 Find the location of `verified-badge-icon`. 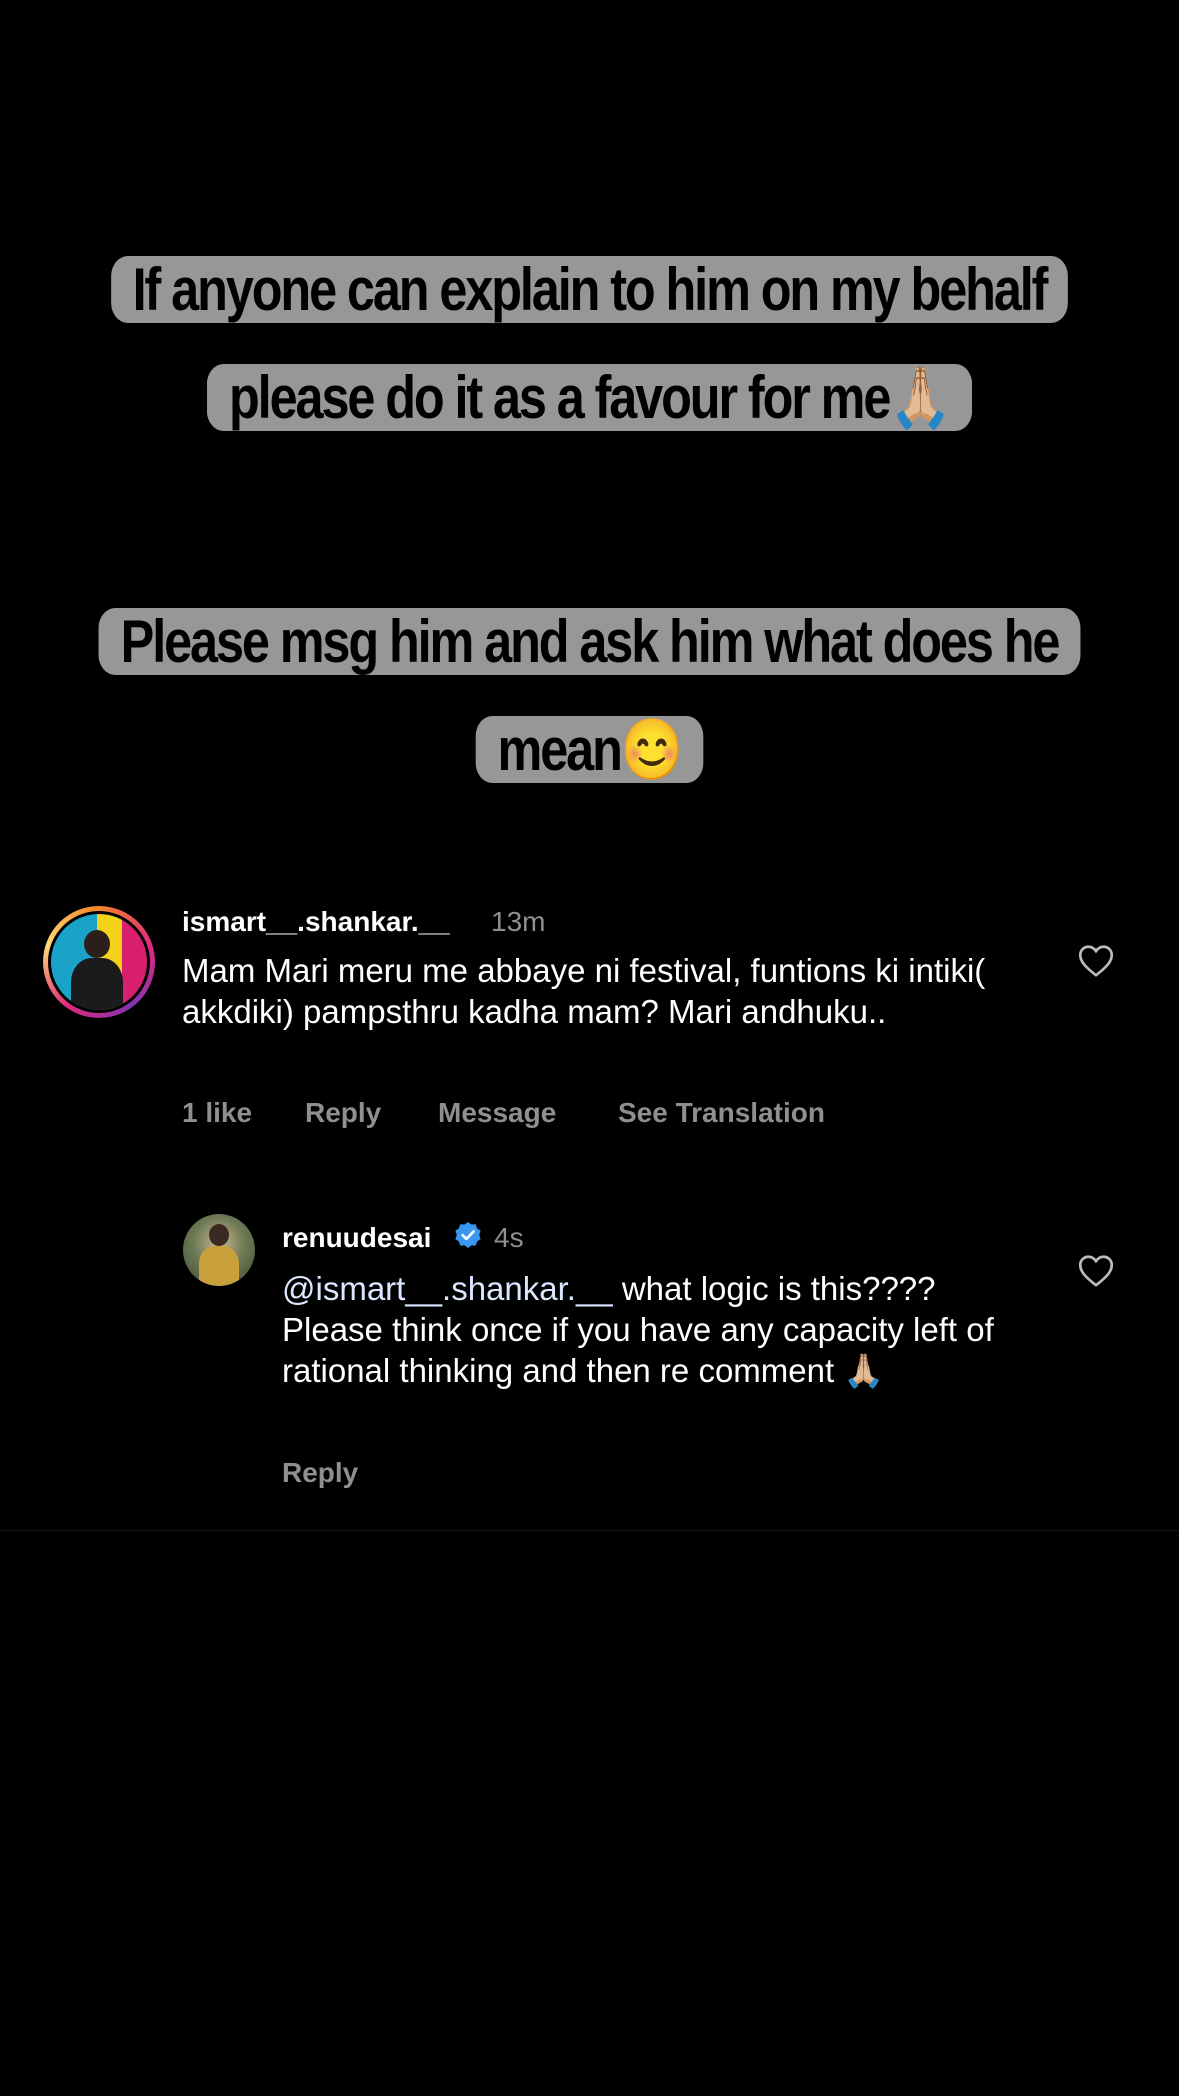

verified-badge-icon is located at coordinates (468, 1235).